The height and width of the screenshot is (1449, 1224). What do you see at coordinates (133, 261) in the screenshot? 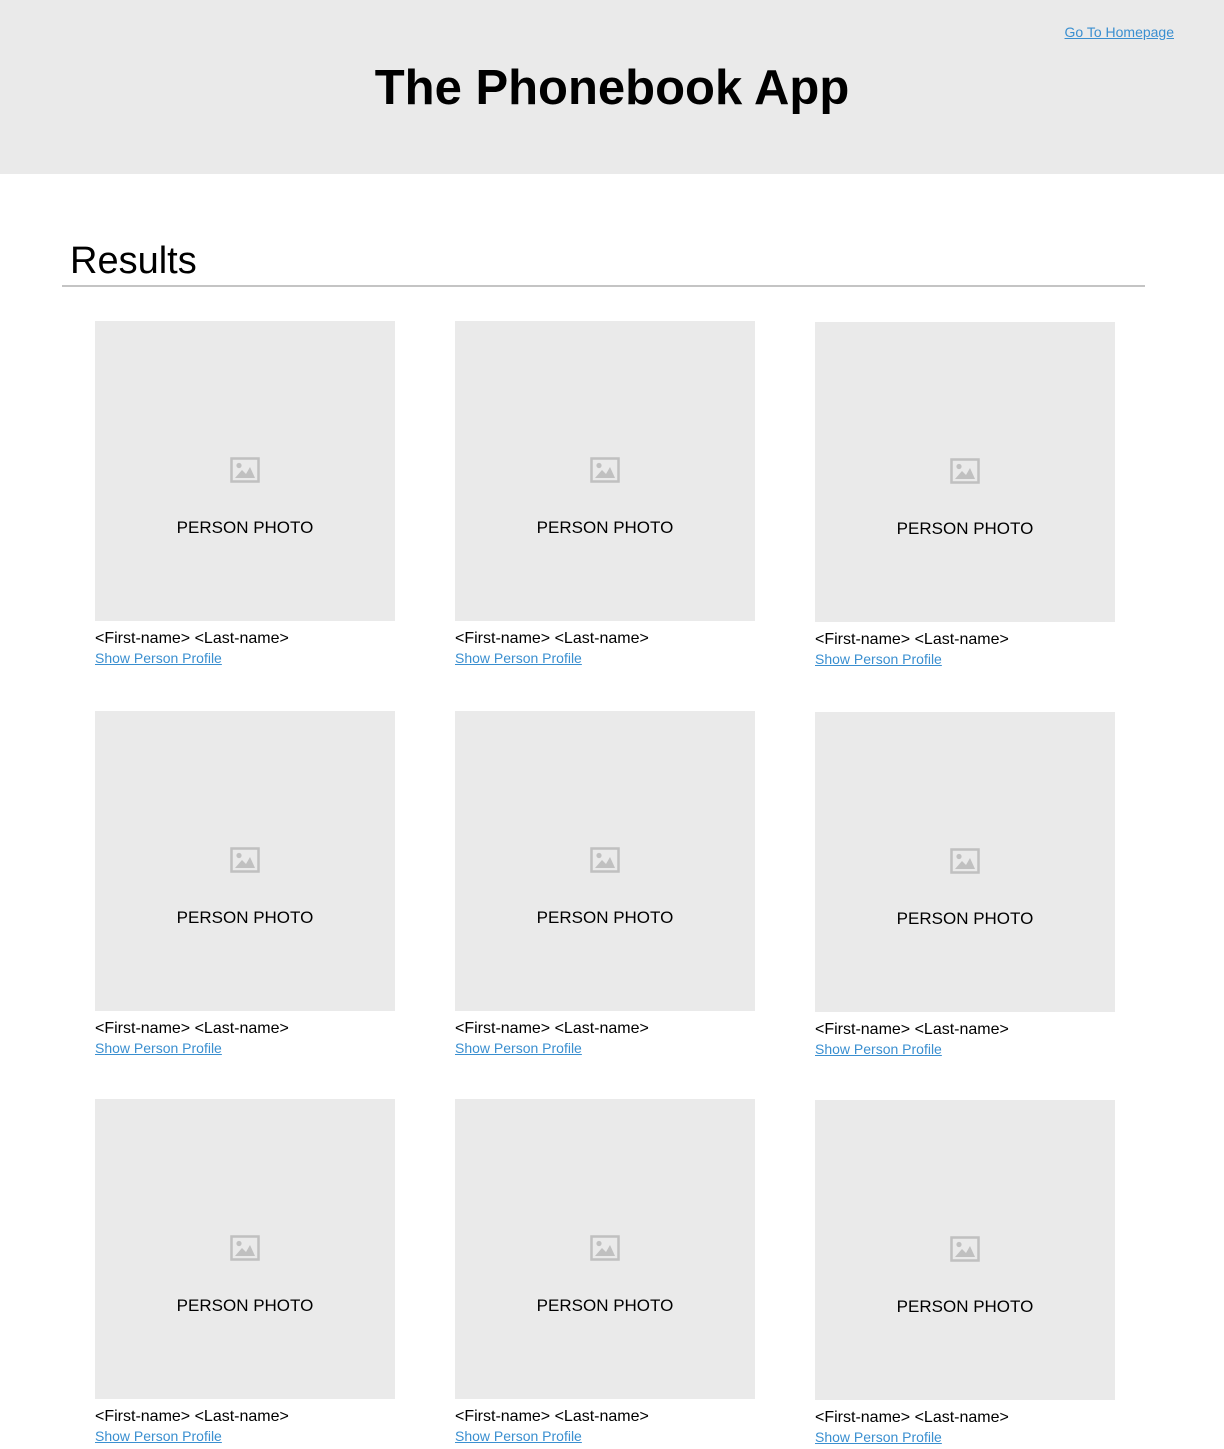
I see `results-heading: Results` at bounding box center [133, 261].